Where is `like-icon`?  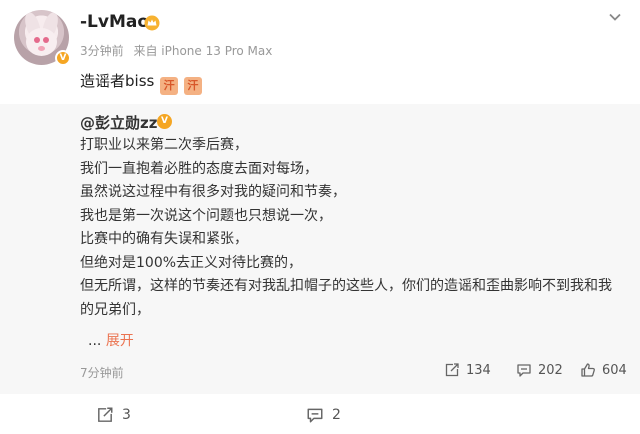 like-icon is located at coordinates (588, 370).